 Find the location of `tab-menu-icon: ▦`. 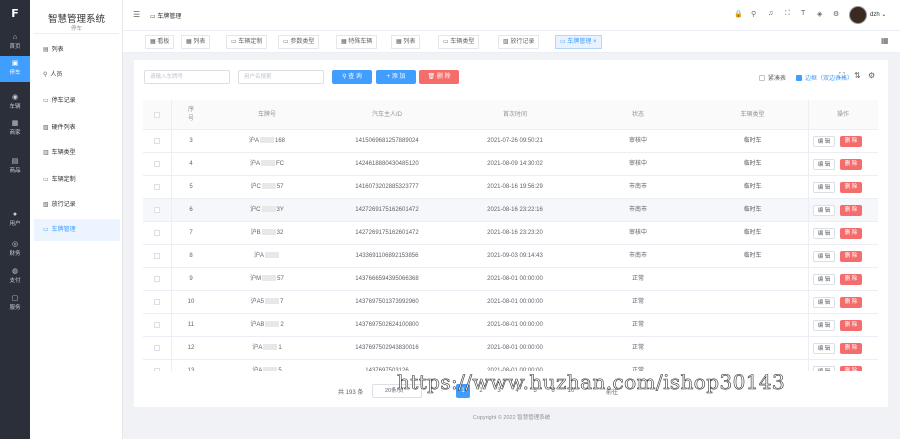

tab-menu-icon: ▦ is located at coordinates (885, 40).